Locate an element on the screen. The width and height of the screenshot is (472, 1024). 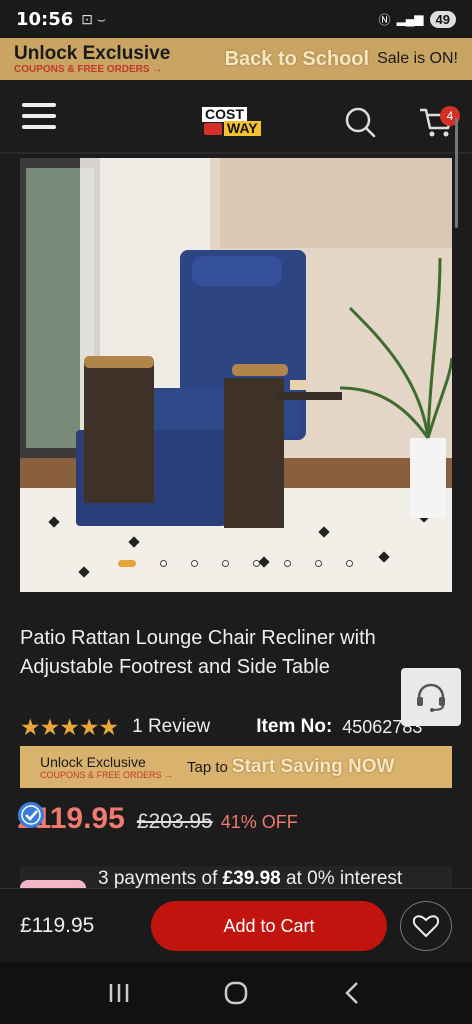
installments-text: 3 payments of £39.98 at 0% interest is located at coordinates (250, 879).